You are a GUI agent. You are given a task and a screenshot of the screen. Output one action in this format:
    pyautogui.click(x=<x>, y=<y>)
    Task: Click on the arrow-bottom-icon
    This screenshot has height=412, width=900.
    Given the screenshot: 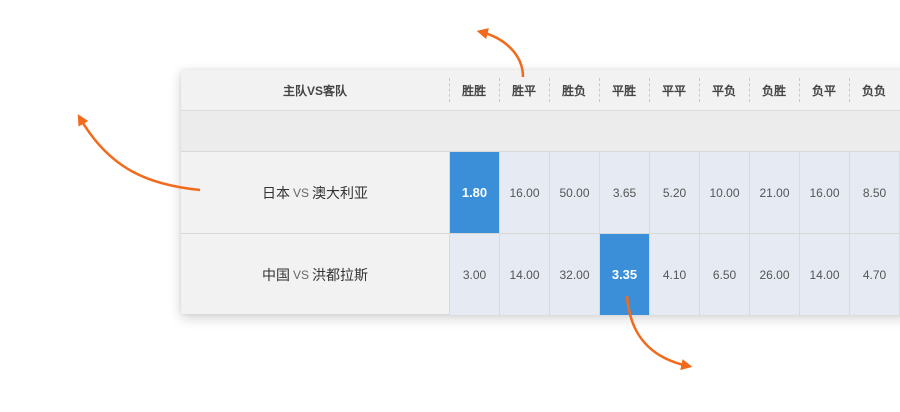 What is the action you would take?
    pyautogui.click(x=659, y=333)
    